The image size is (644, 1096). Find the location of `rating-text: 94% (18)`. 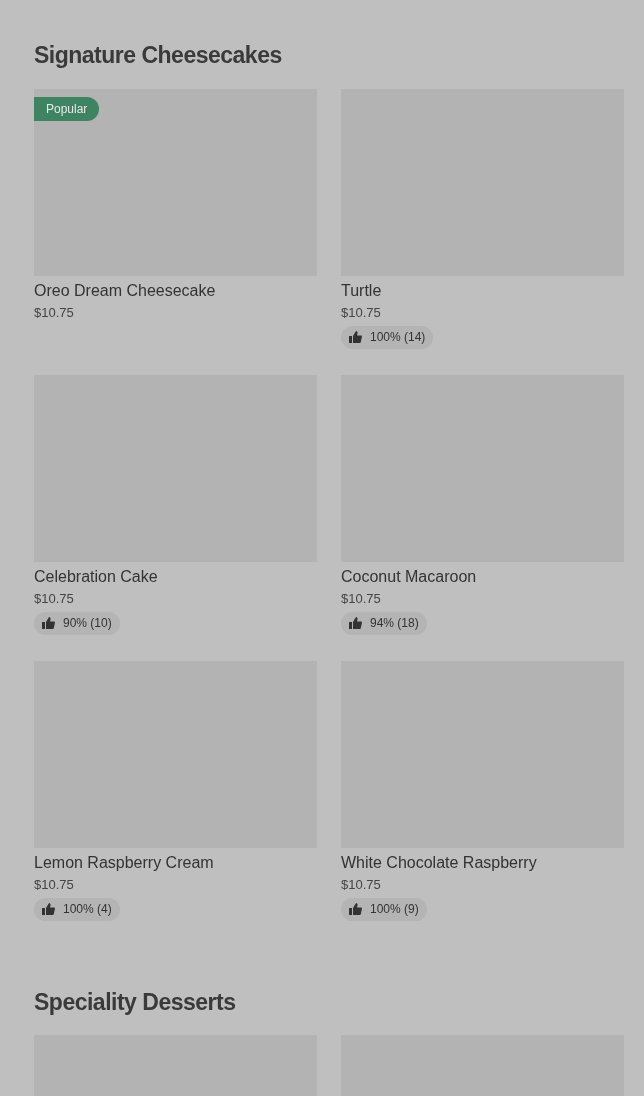

rating-text: 94% (18) is located at coordinates (394, 623).